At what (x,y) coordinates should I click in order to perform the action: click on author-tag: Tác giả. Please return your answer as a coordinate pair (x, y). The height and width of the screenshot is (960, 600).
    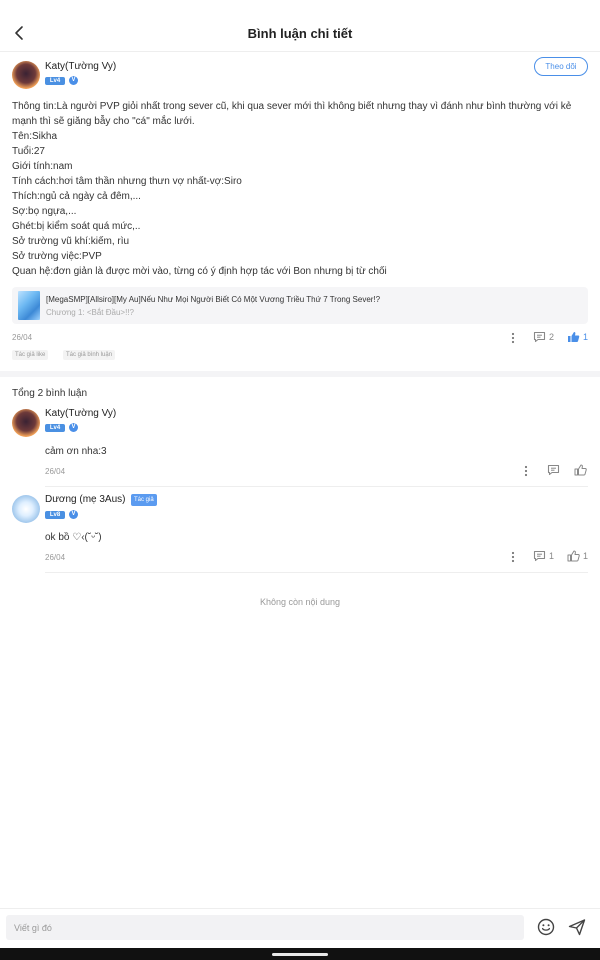
    Looking at the image, I should click on (144, 500).